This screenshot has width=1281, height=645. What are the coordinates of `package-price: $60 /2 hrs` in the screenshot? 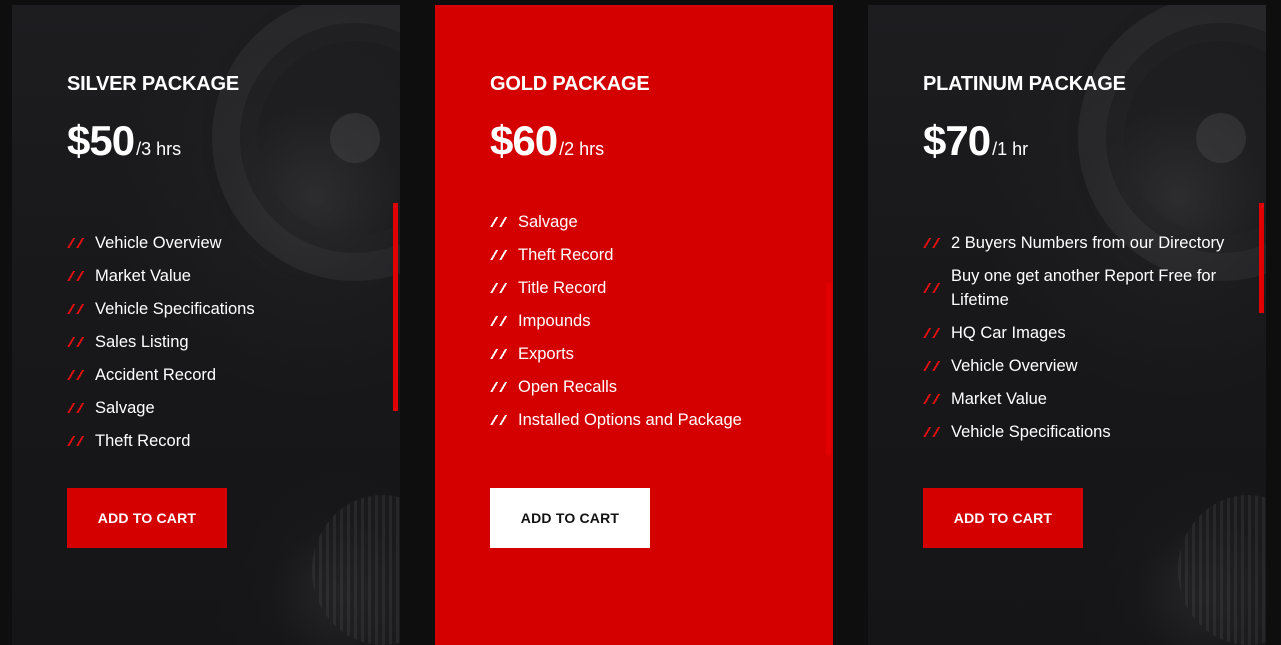 It's located at (547, 141).